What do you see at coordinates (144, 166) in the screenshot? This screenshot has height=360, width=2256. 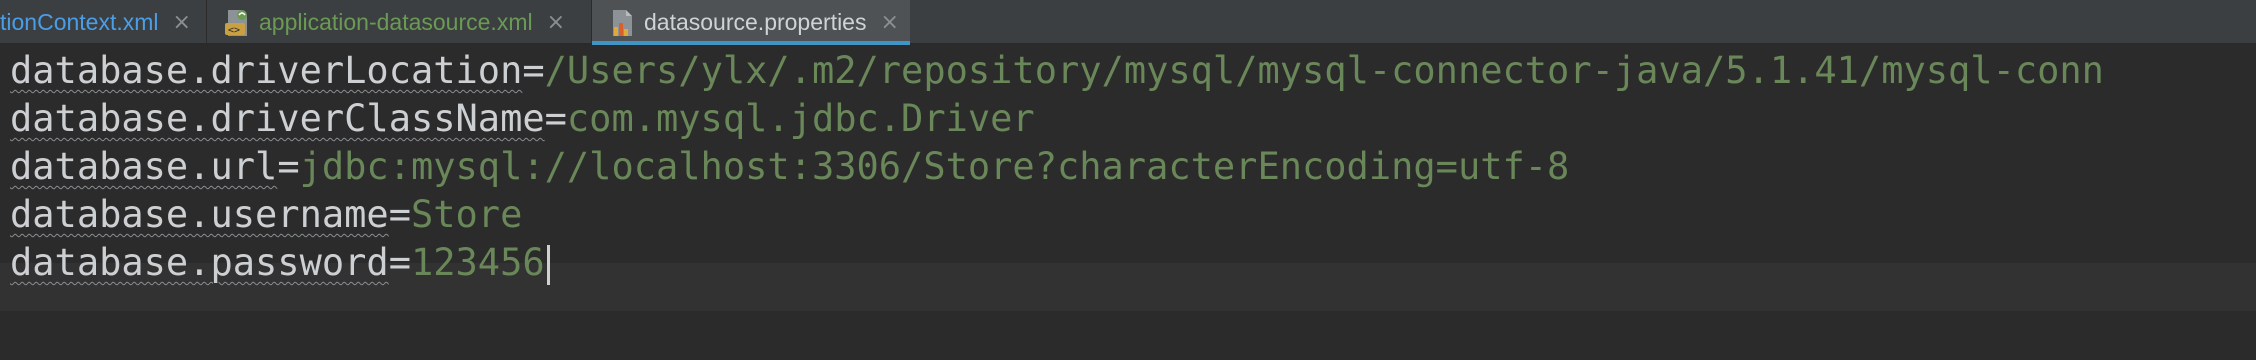 I see `property-key: database.url` at bounding box center [144, 166].